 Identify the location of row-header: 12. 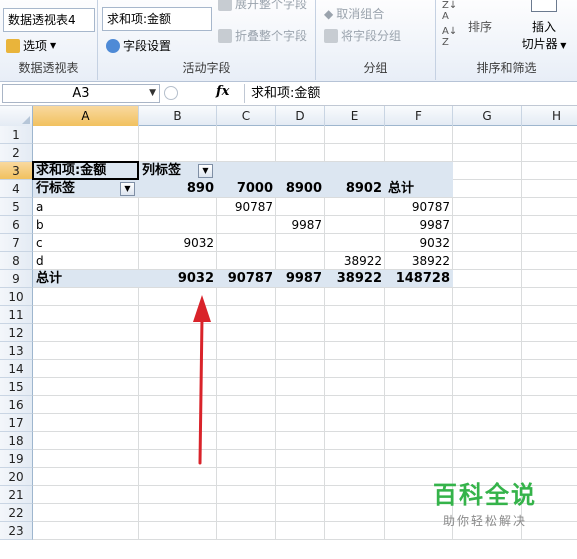
(16, 333).